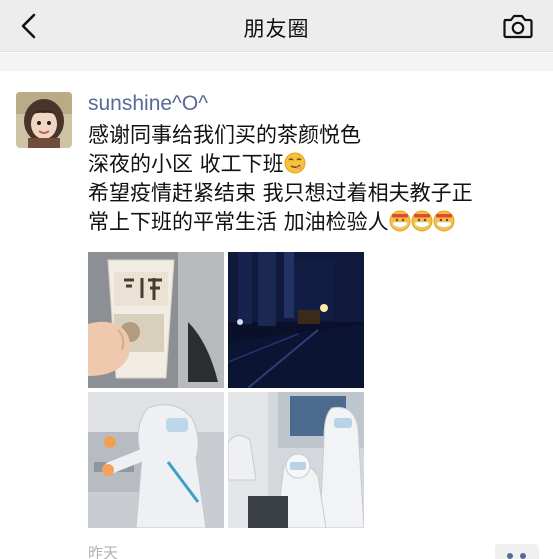 This screenshot has width=553, height=559. Describe the element at coordinates (103, 551) in the screenshot. I see `post-timestamp: 昨天` at that location.